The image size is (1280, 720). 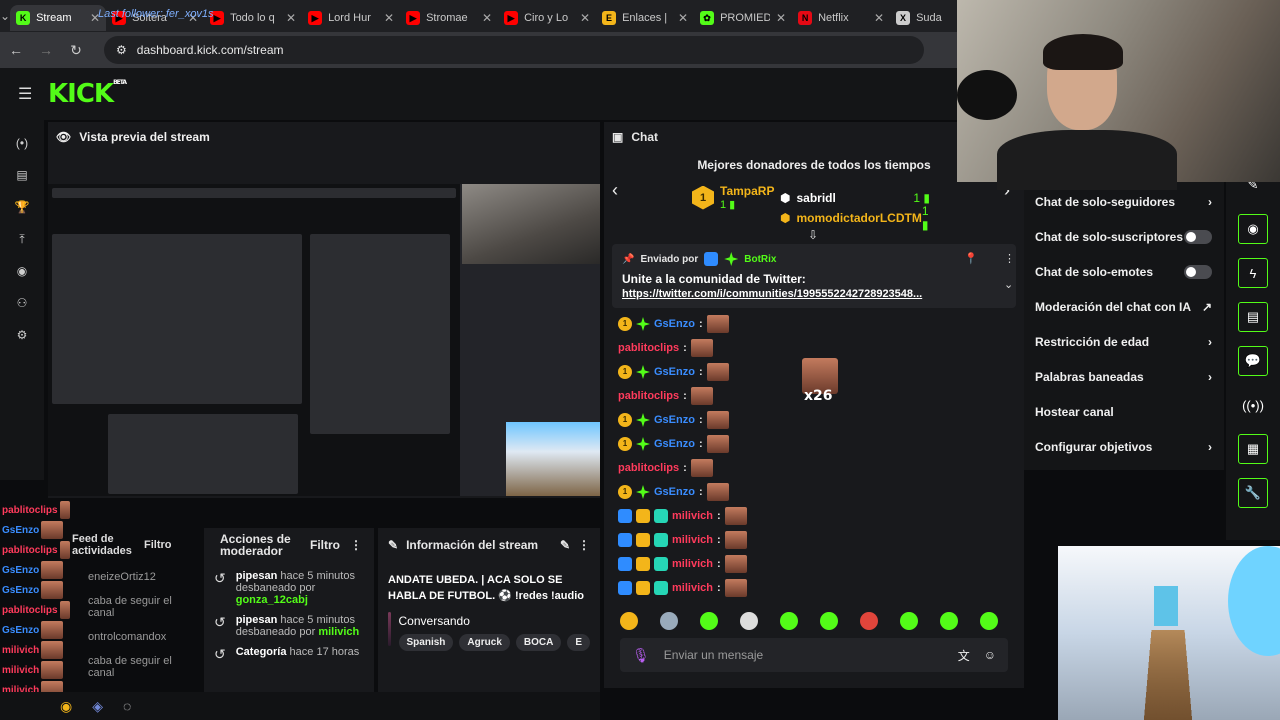 What do you see at coordinates (1124, 236) in the screenshot?
I see `chat-setting-item: Chat de solo-suscriptores` at bounding box center [1124, 236].